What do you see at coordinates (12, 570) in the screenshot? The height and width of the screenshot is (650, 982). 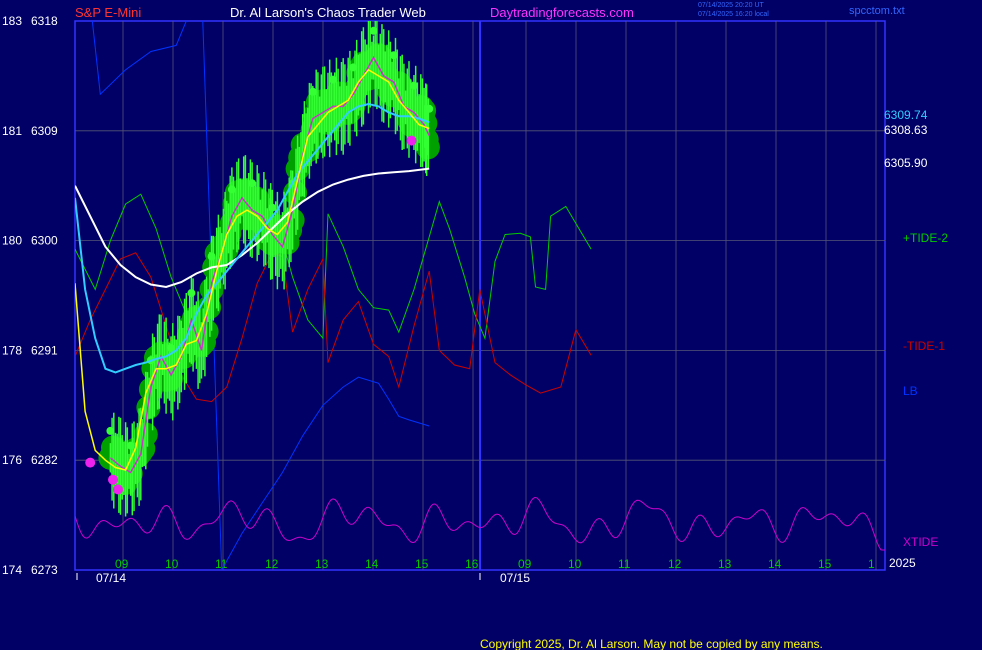 I see `y-tick-left: 174` at bounding box center [12, 570].